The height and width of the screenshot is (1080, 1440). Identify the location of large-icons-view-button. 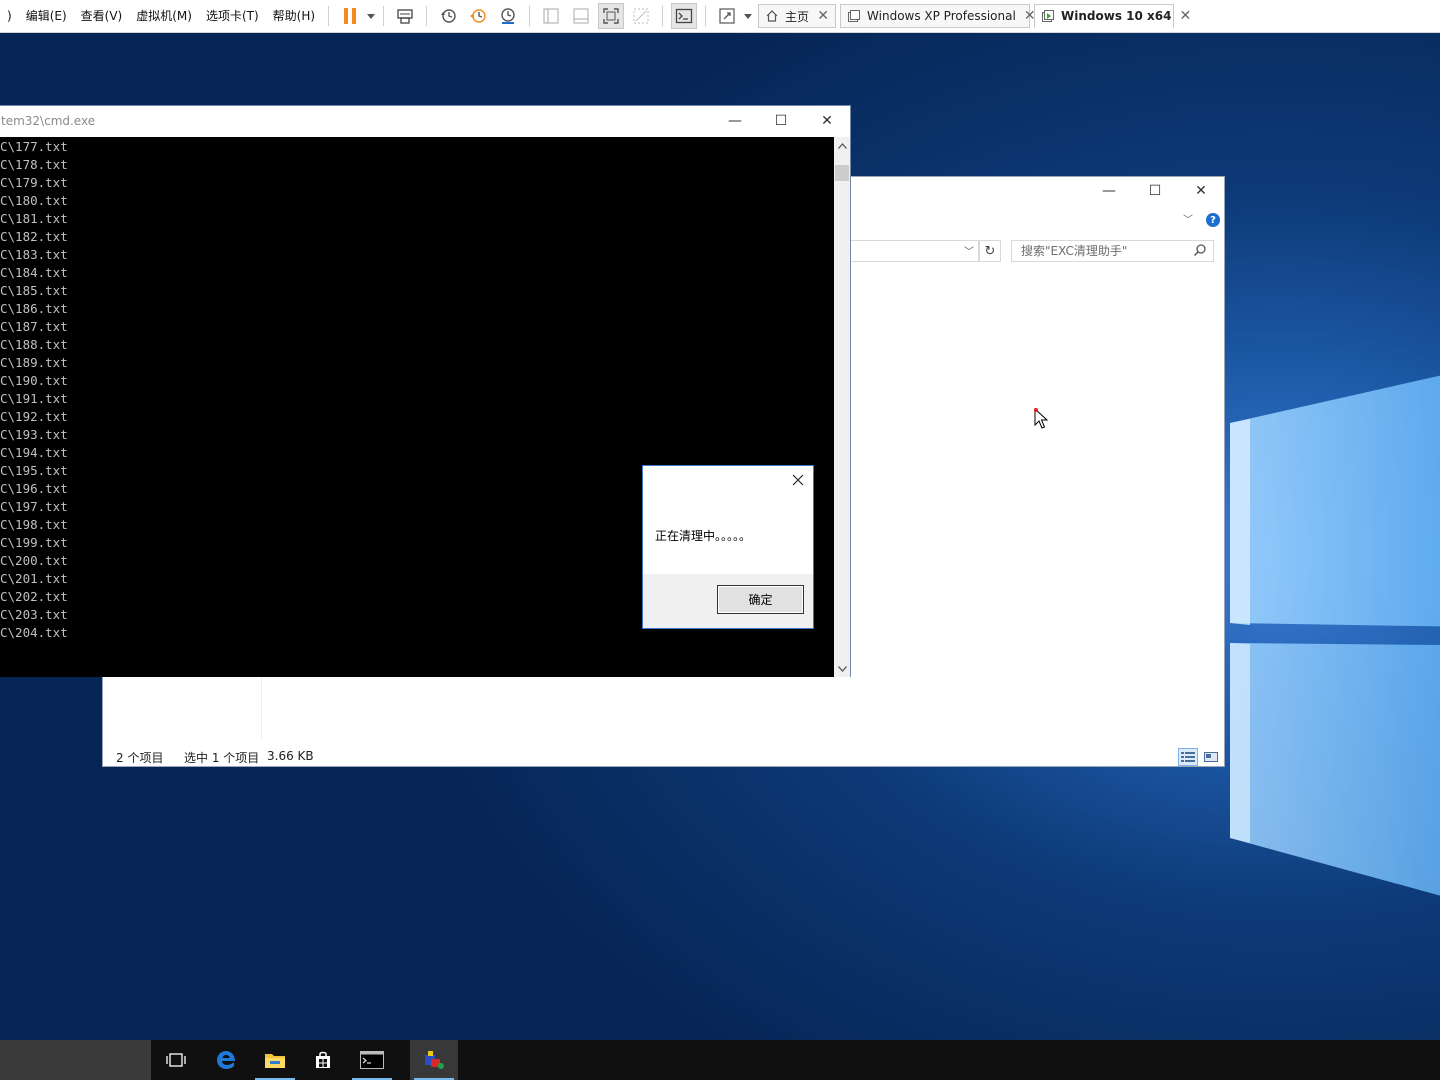
(1211, 757).